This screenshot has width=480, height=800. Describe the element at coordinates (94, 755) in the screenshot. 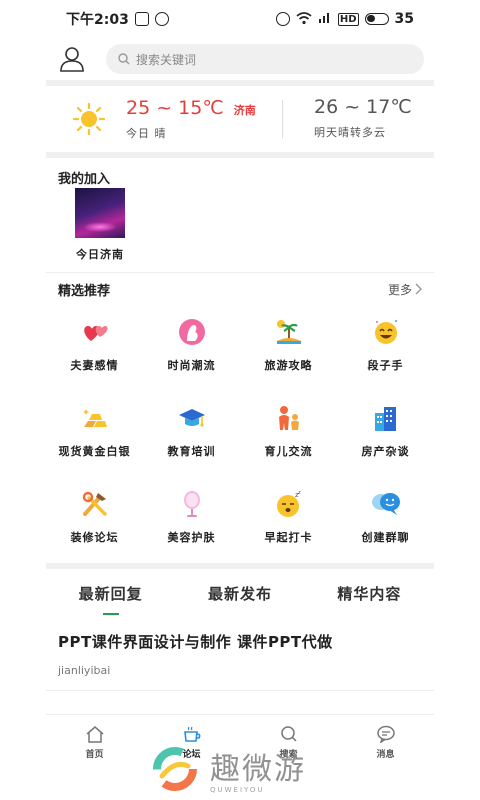

I see `nav-label: 首页` at that location.